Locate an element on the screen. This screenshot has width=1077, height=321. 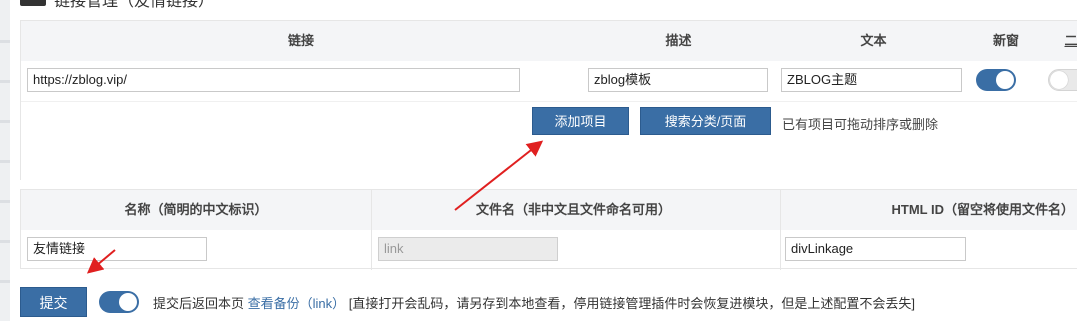
link-url-input: https://zblog.vip/ is located at coordinates (273, 80).